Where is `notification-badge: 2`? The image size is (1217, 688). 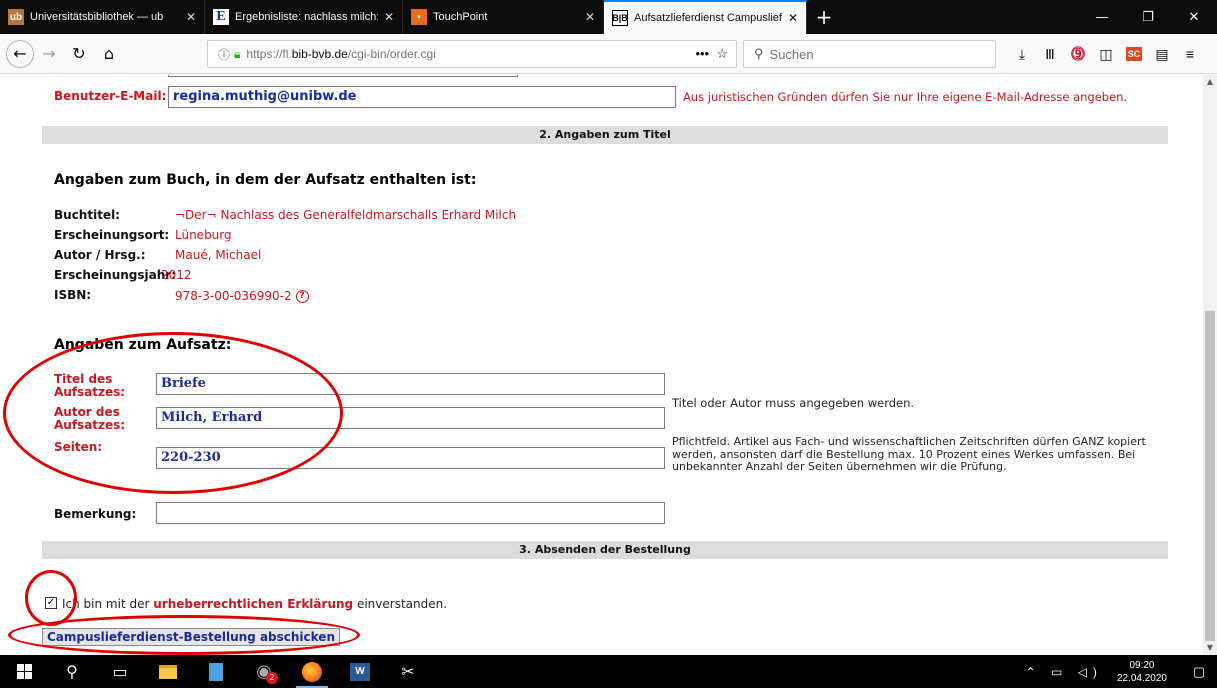 notification-badge: 2 is located at coordinates (272, 678).